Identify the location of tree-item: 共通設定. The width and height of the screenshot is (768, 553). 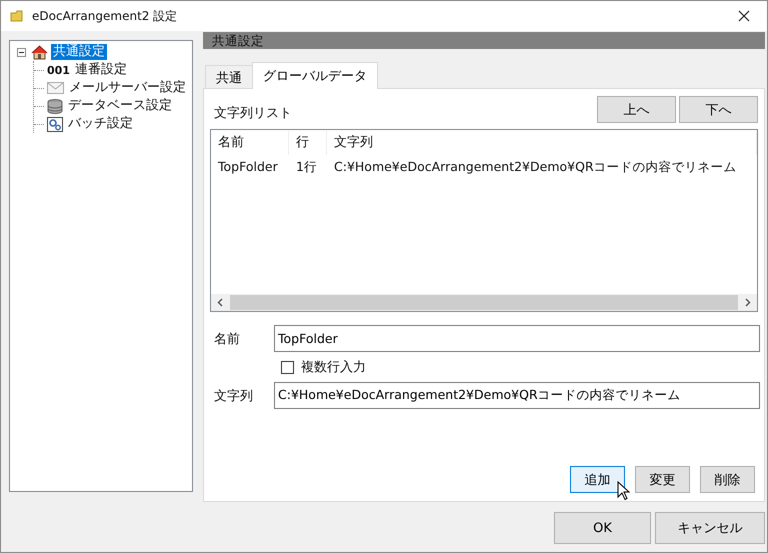
(79, 52).